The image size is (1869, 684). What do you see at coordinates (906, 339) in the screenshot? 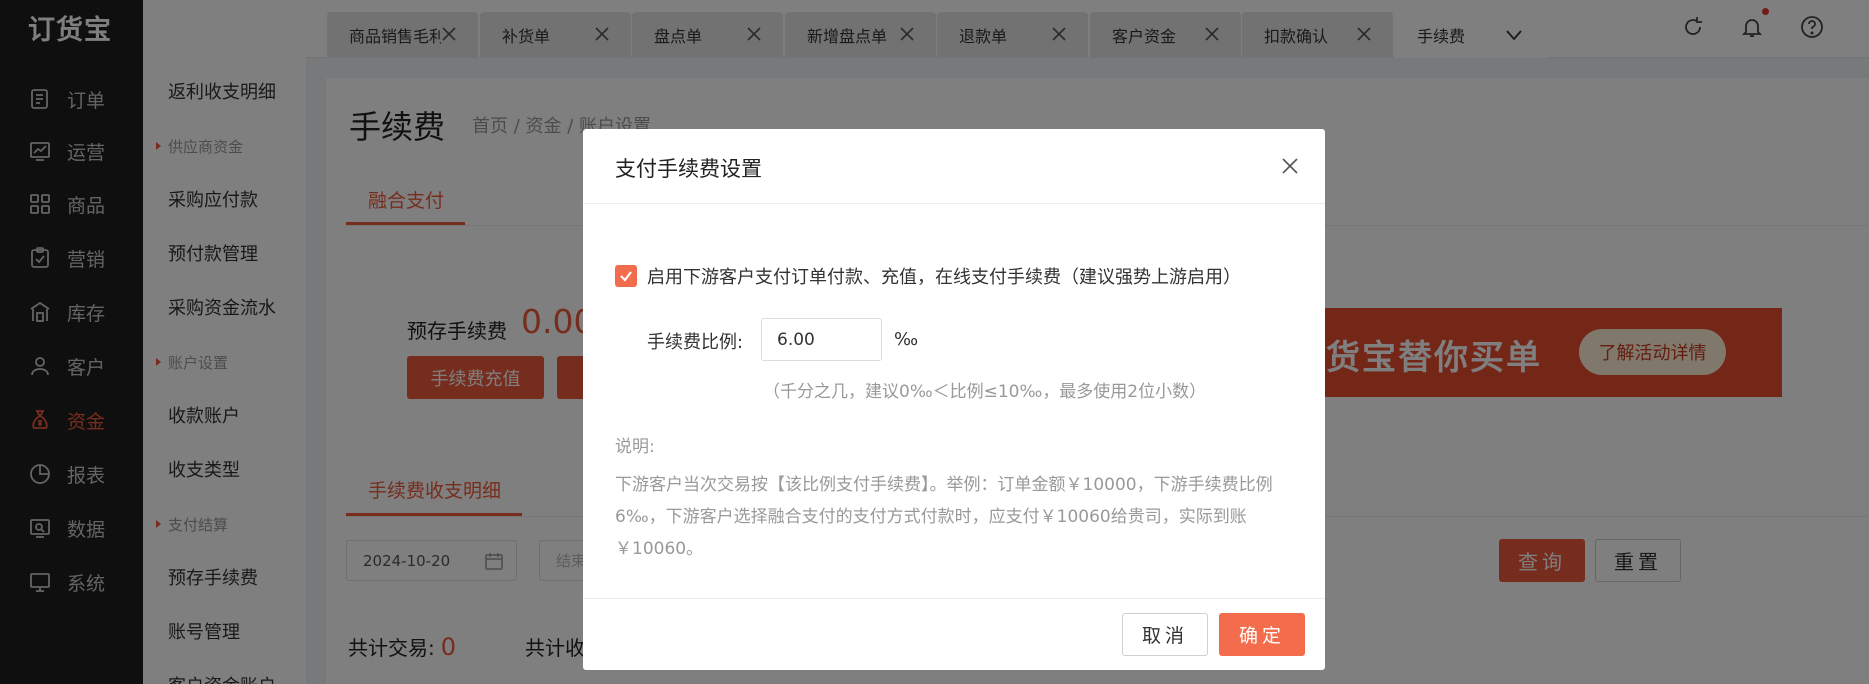
I see `fee-rate-unit: ‰` at bounding box center [906, 339].